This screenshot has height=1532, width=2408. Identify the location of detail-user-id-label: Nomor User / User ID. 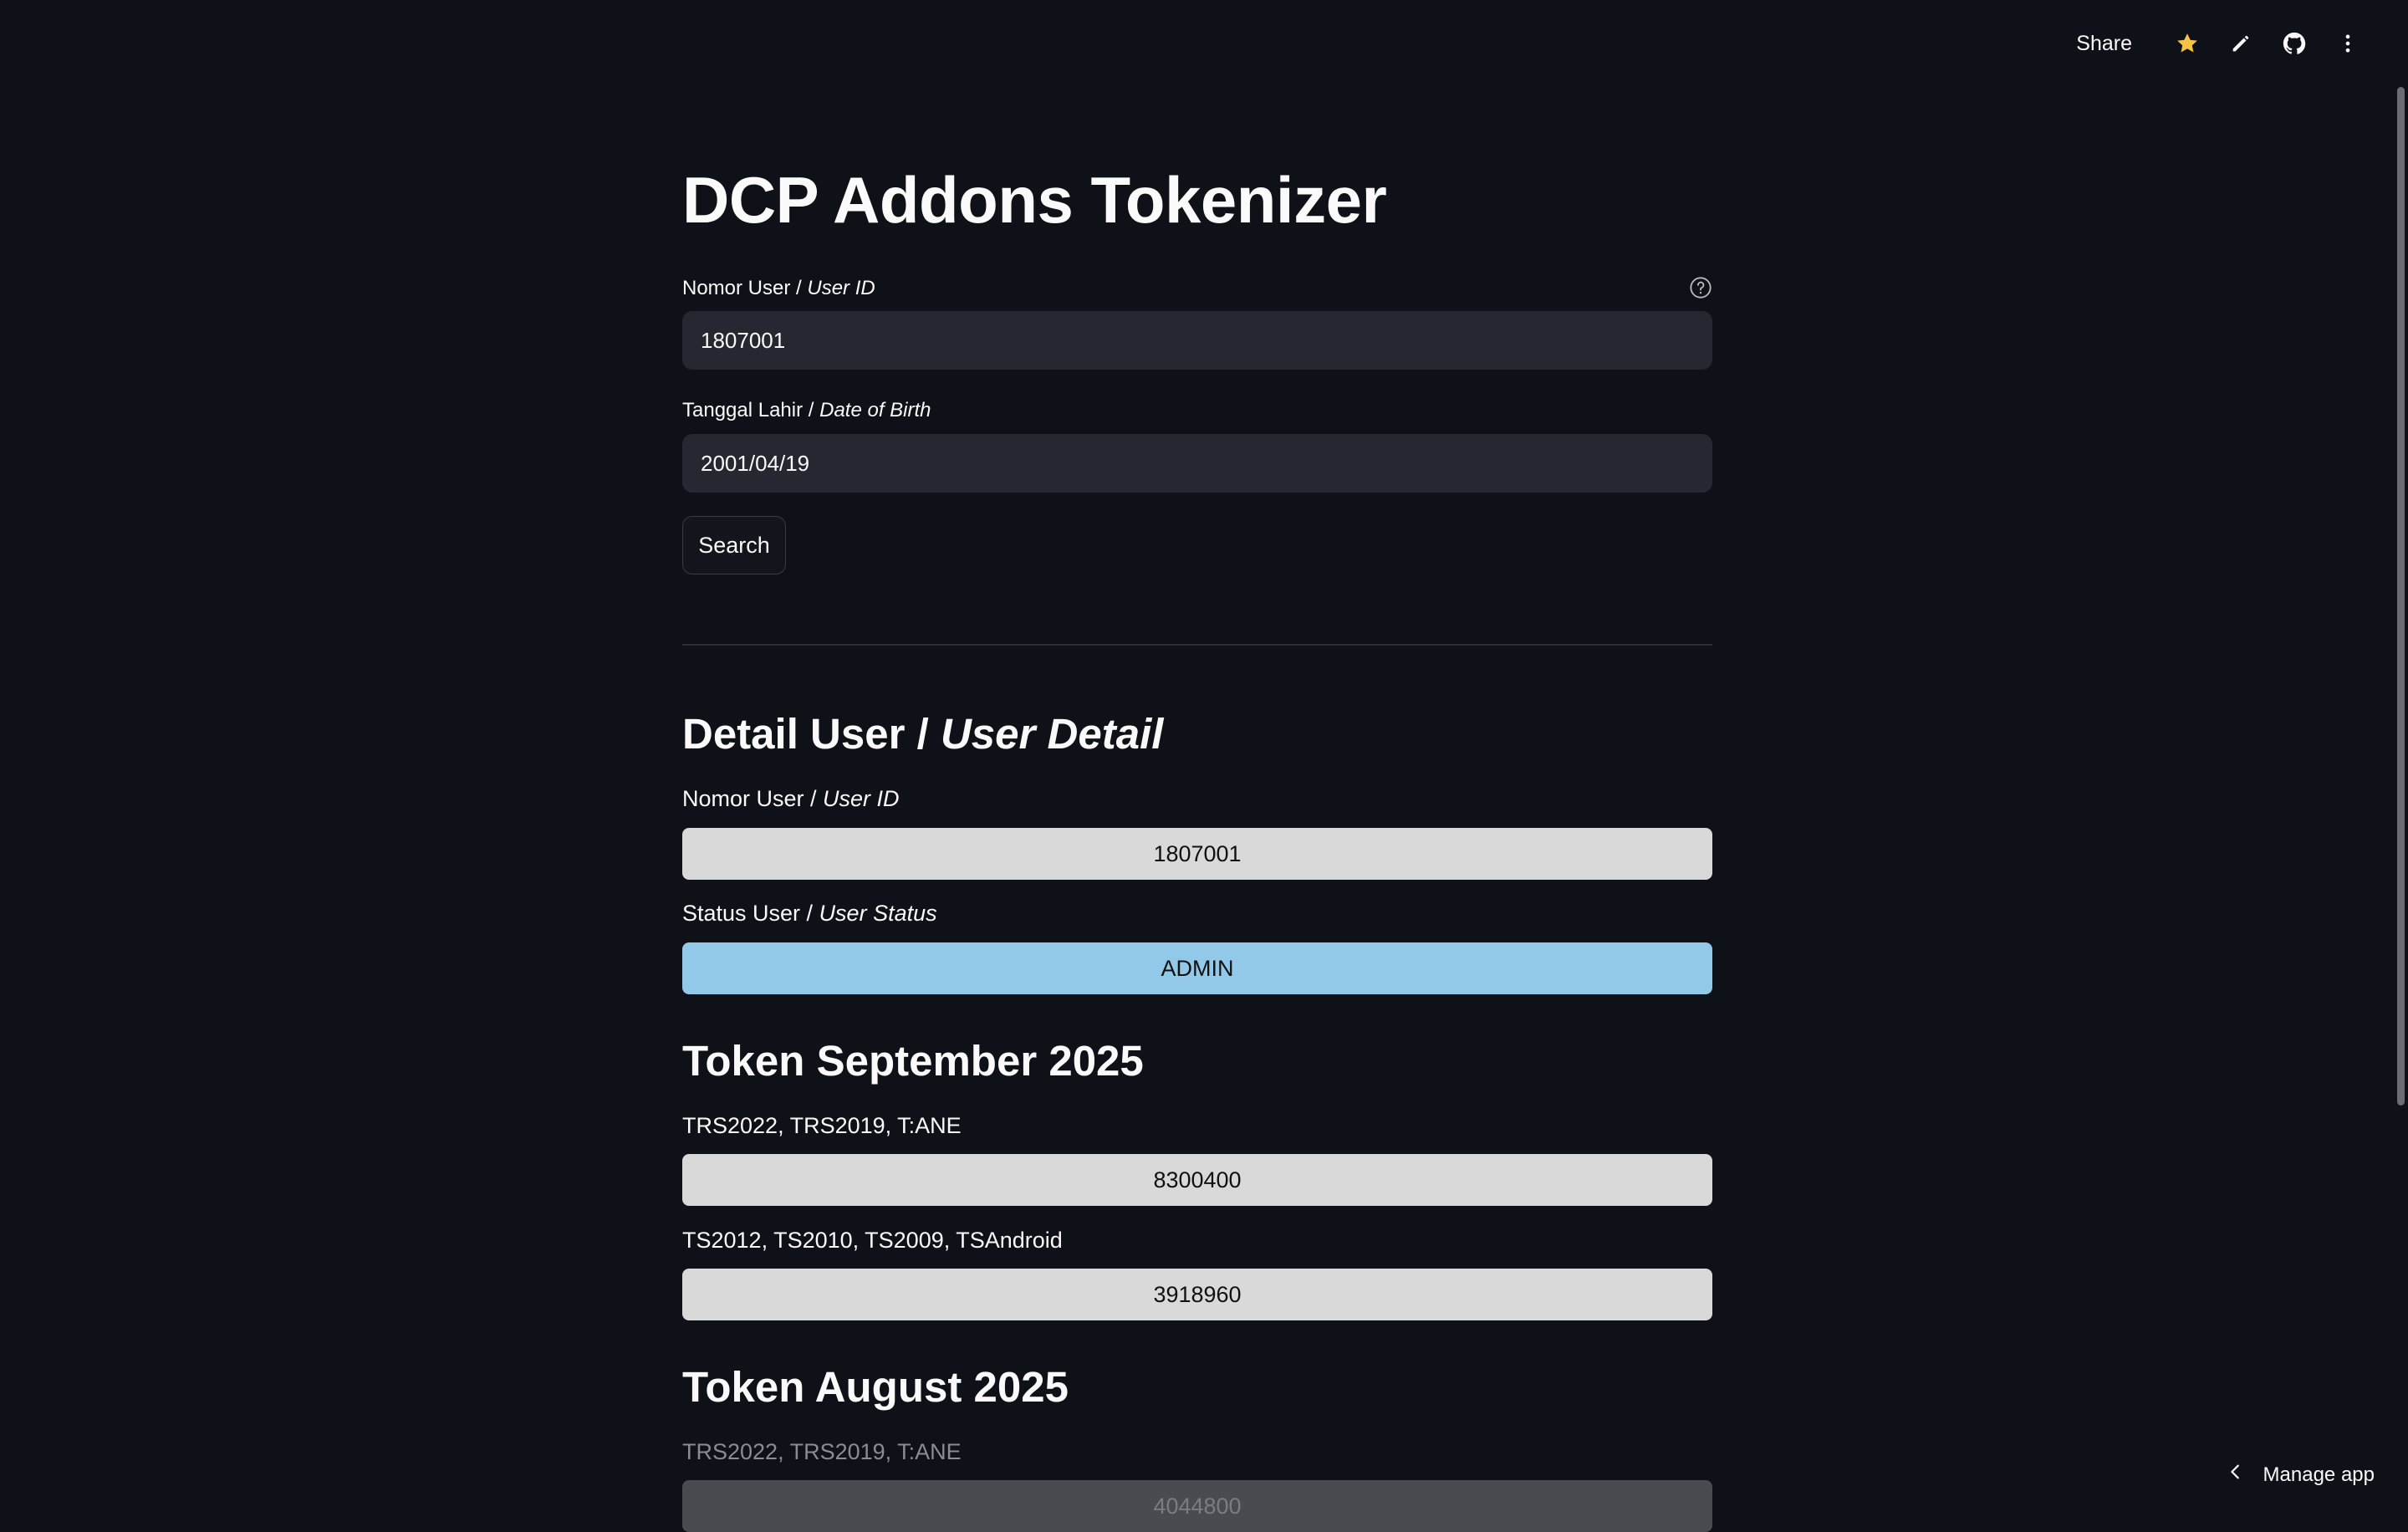
(791, 799).